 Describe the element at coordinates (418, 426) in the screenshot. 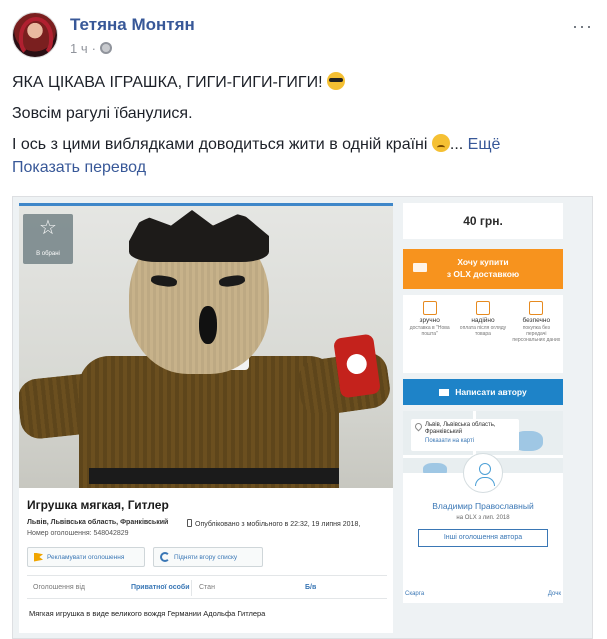

I see `pin-icon` at that location.